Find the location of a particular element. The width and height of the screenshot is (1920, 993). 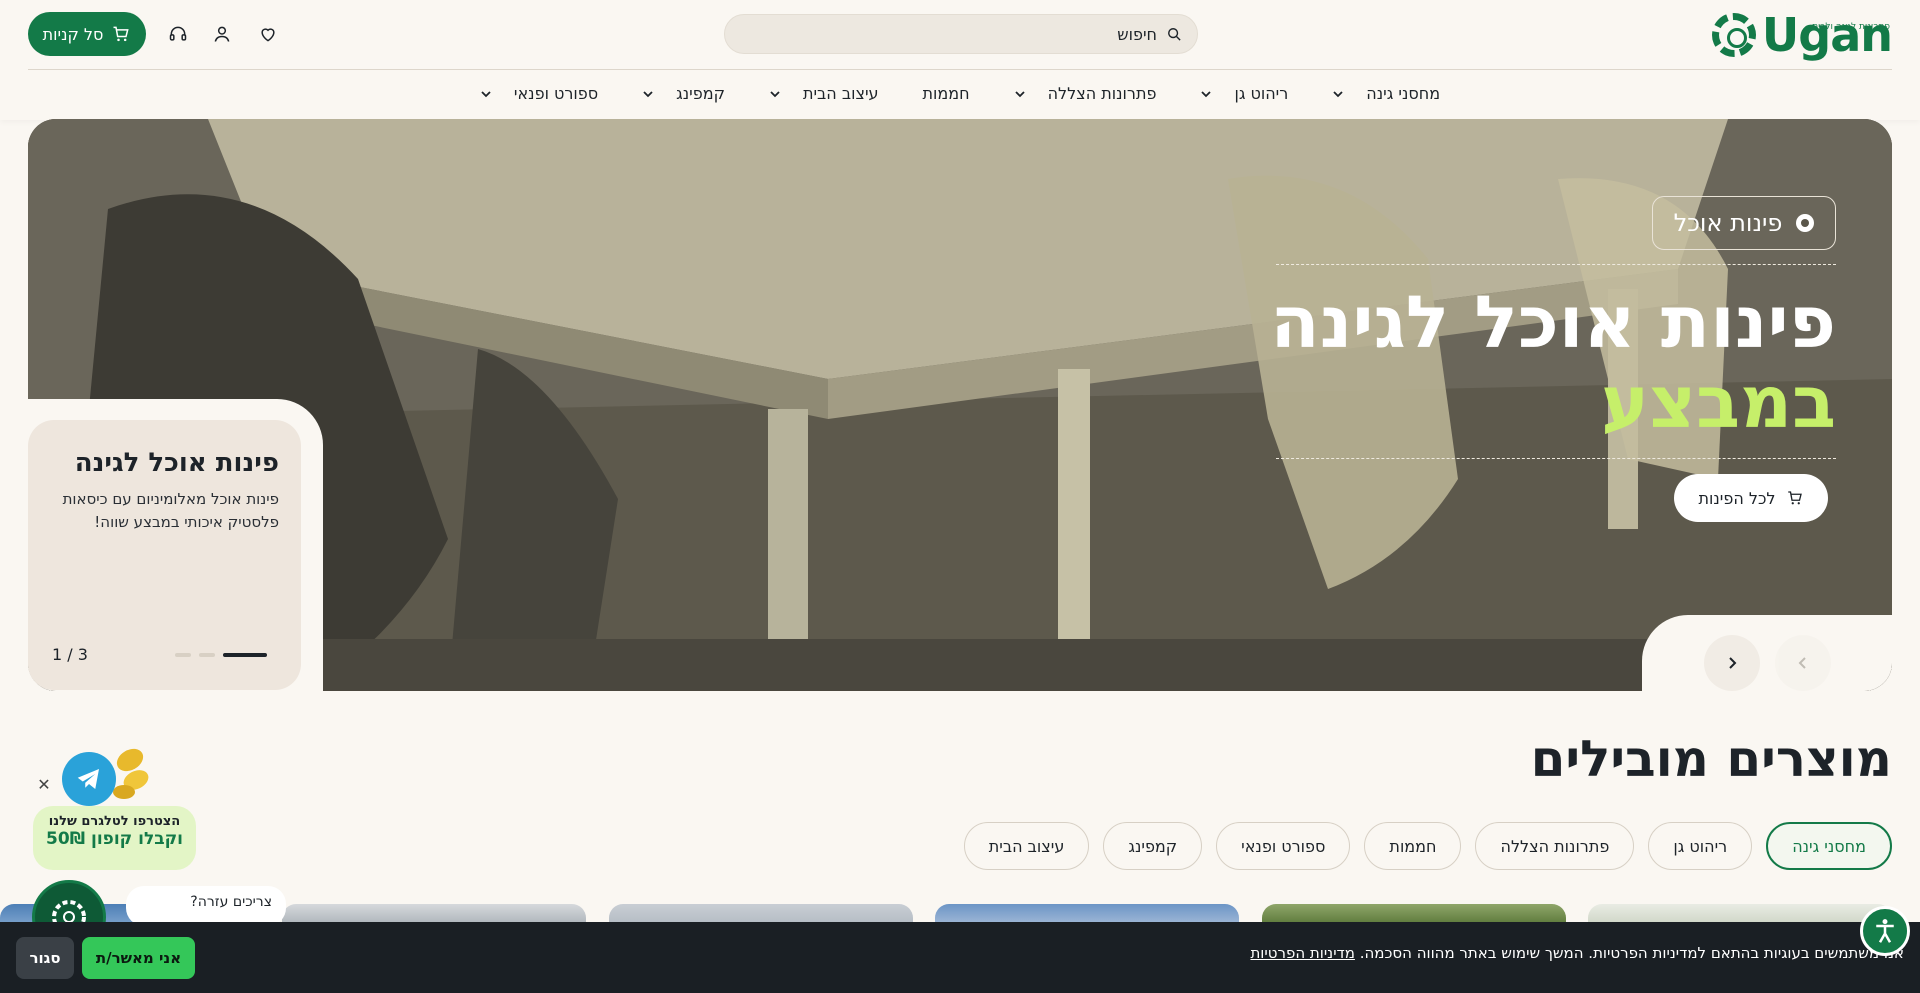

slider-dots is located at coordinates (221, 655).